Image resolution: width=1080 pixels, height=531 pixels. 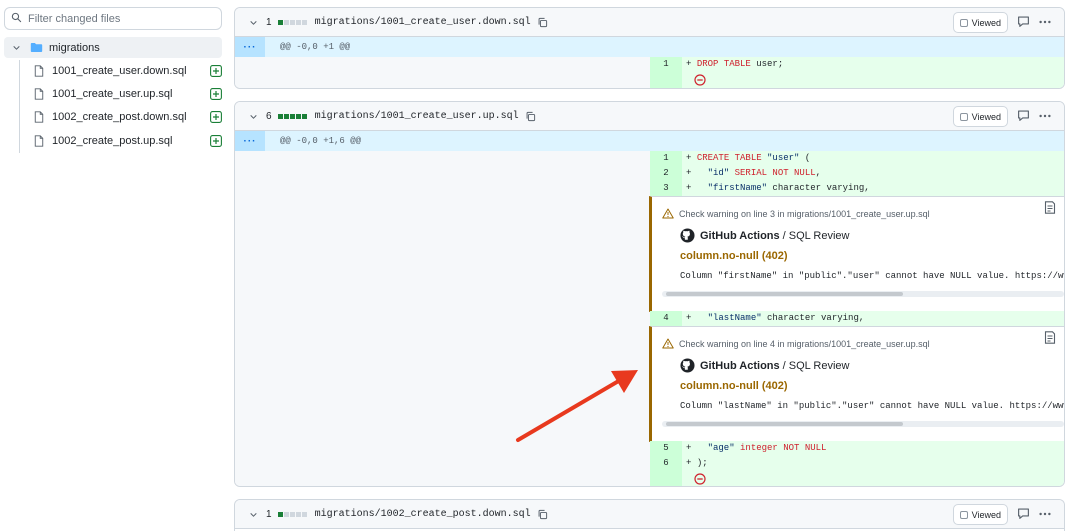 I want to click on code-line: + DROP TABLE user;, so click(x=873, y=64).